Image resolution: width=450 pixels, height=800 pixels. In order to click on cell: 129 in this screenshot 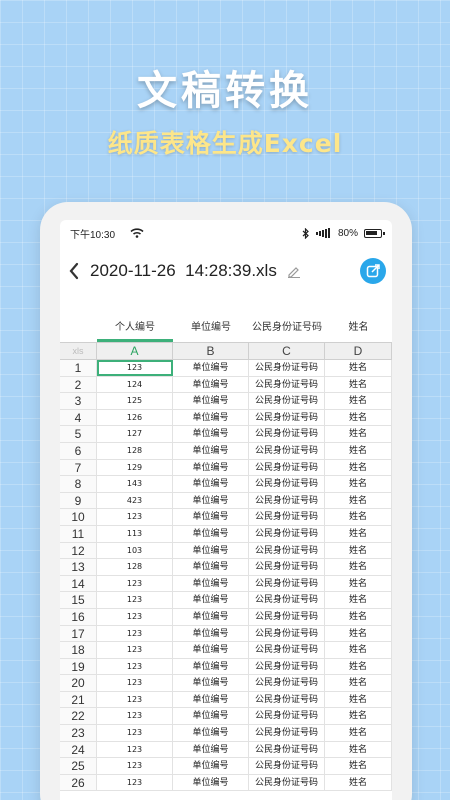, I will do `click(135, 467)`.